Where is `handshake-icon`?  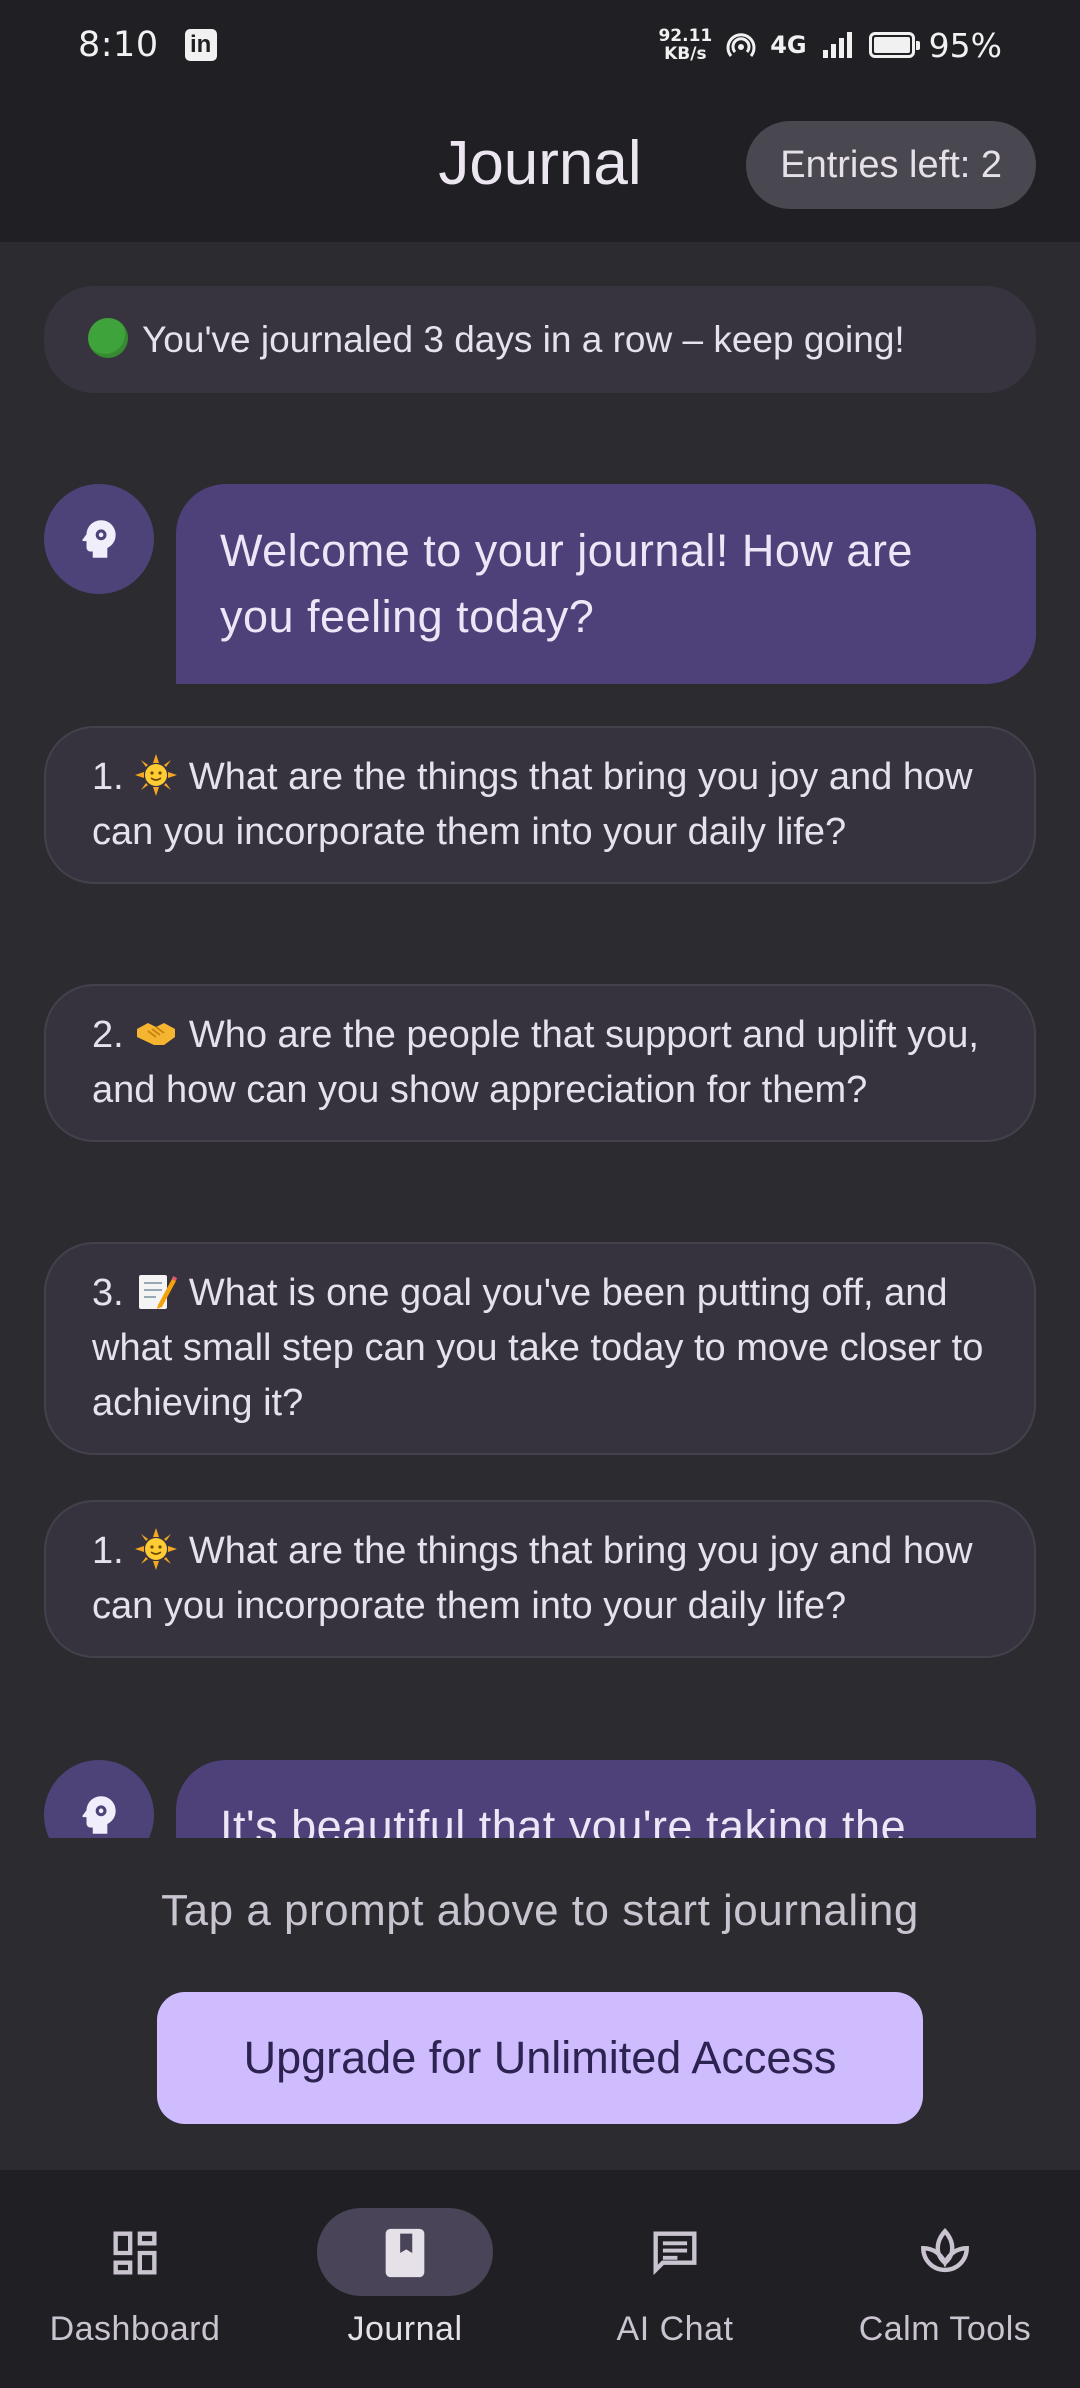
handshake-icon is located at coordinates (156, 1034).